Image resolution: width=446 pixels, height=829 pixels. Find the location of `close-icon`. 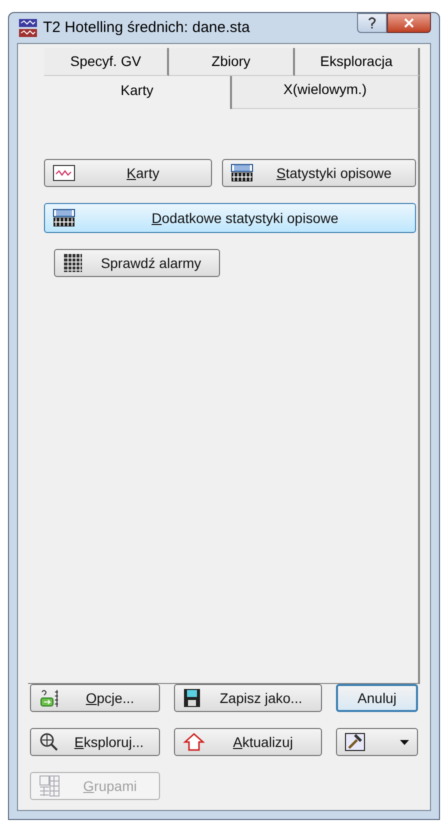

close-icon is located at coordinates (409, 23).